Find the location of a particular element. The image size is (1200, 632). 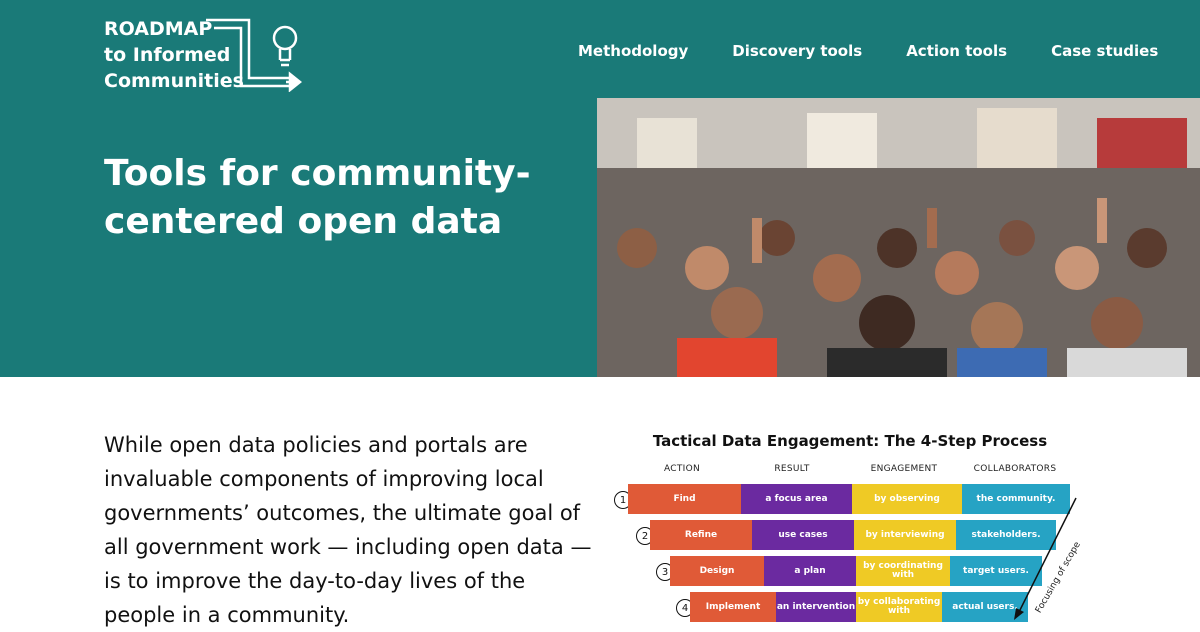

hero-title: Tools for community-centered open data is located at coordinates (317, 197).